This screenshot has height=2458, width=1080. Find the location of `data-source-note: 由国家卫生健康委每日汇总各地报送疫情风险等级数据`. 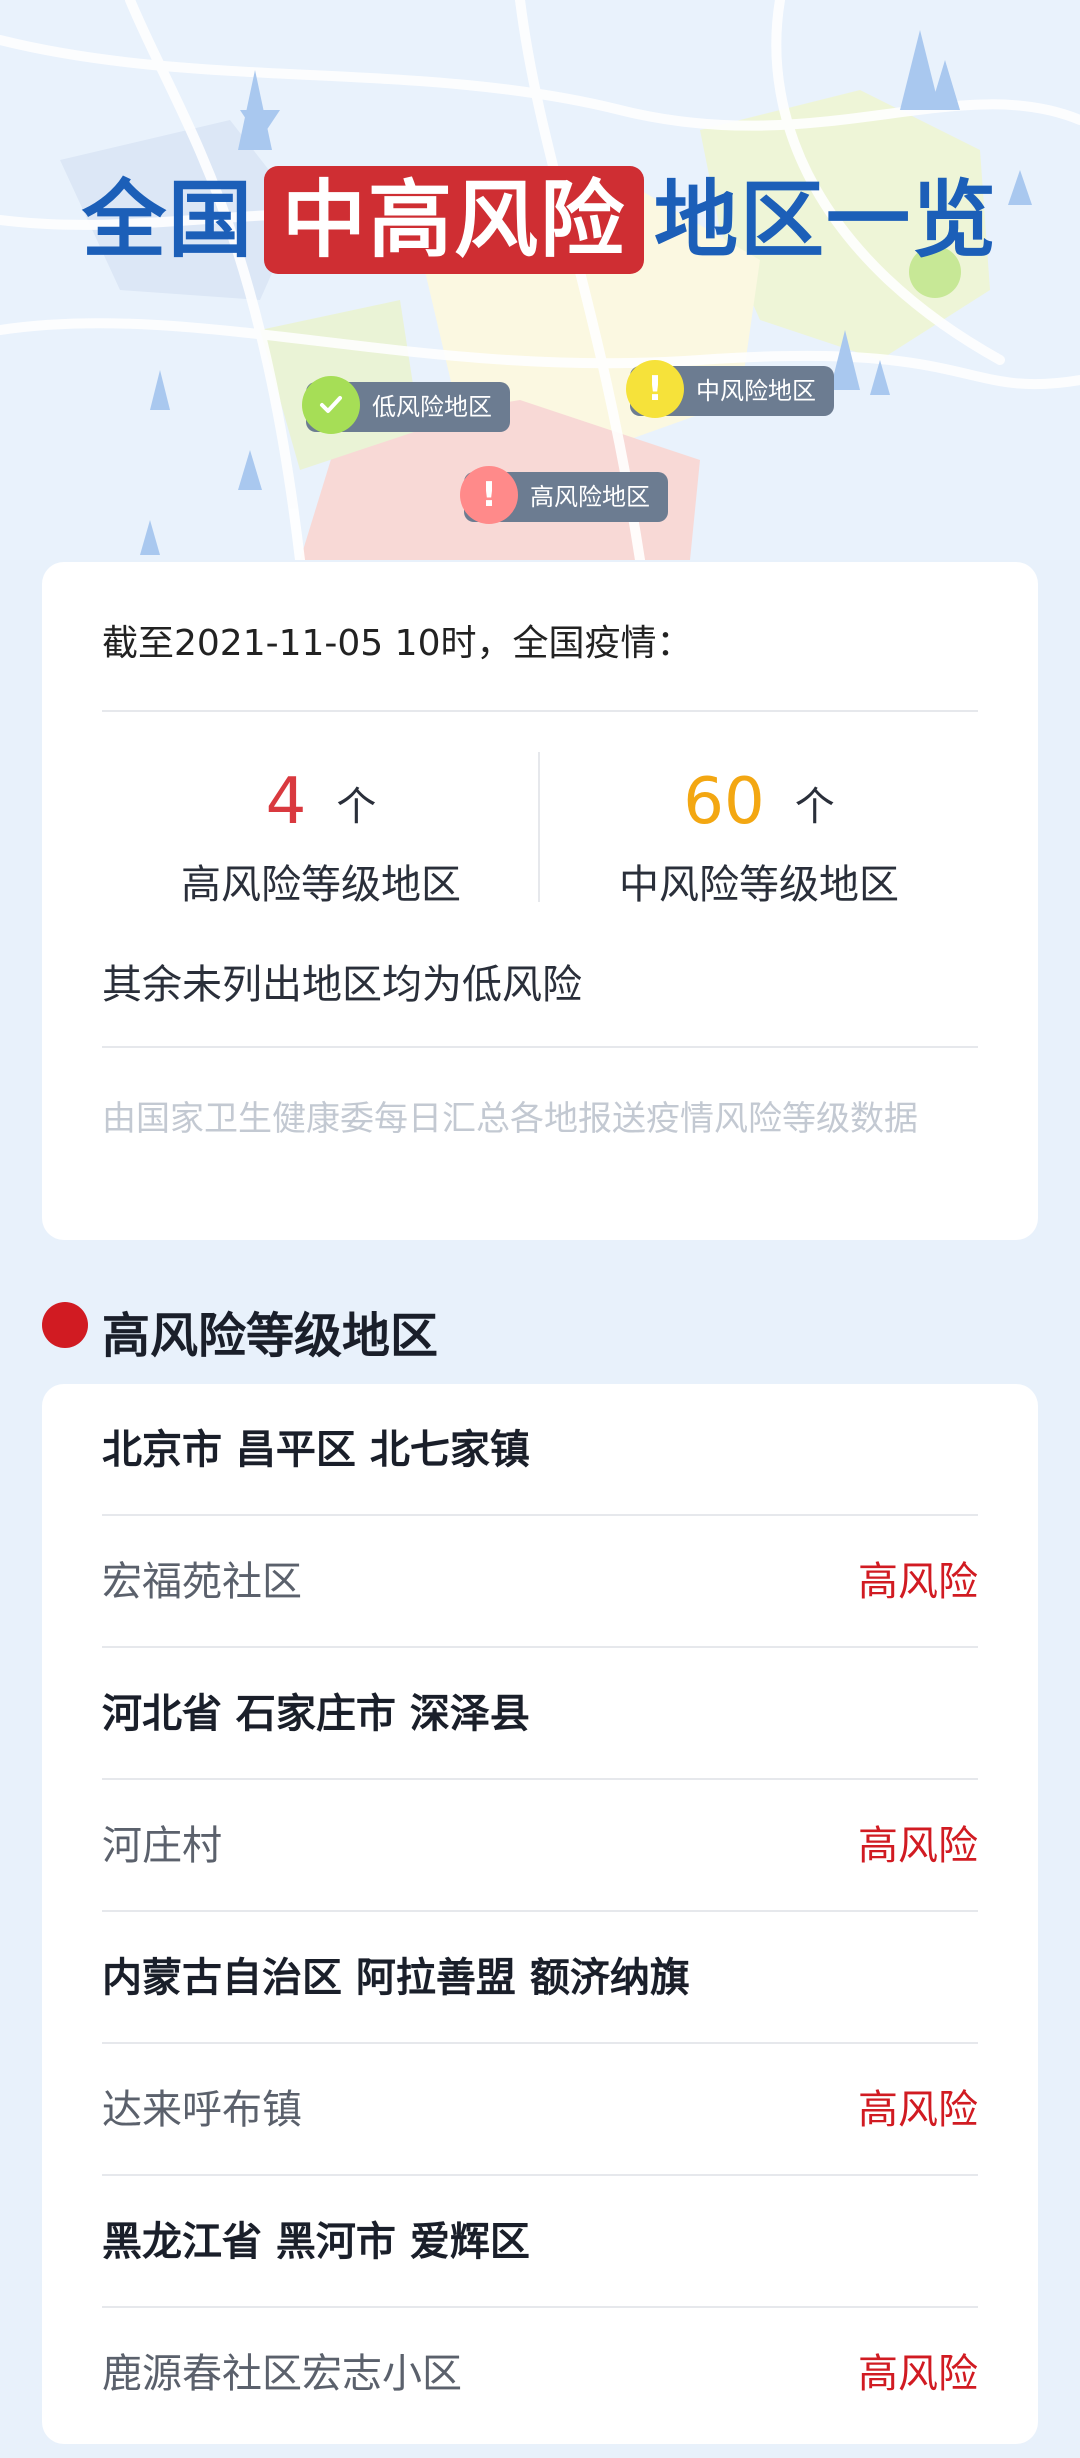

data-source-note: 由国家卫生健康委每日汇总各地报送疫情风险等级数据 is located at coordinates (510, 1119).